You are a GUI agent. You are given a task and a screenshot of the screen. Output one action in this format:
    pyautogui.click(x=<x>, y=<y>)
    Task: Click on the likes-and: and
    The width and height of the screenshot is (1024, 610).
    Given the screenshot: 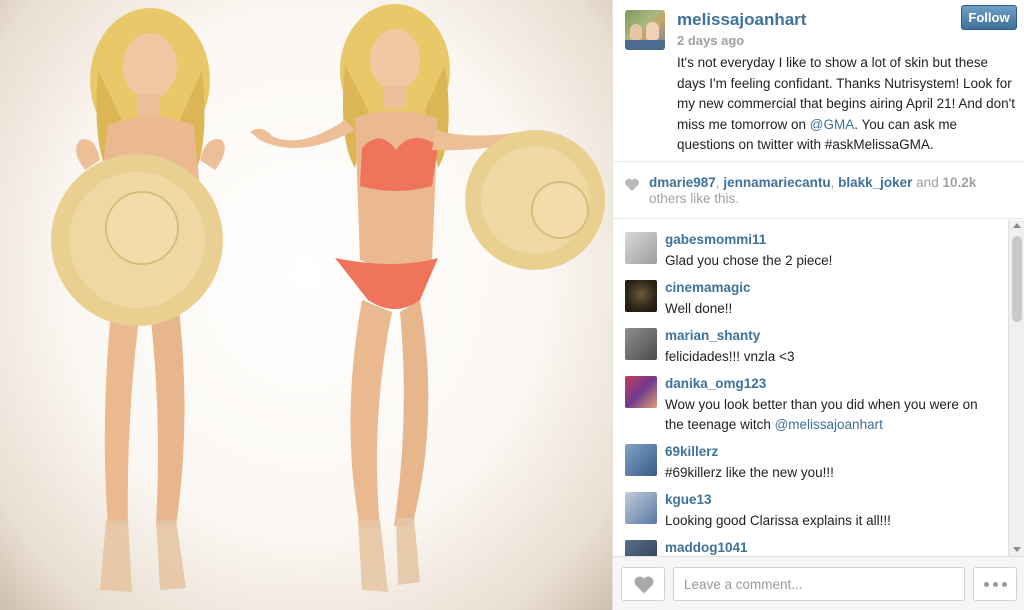 What is the action you would take?
    pyautogui.click(x=927, y=182)
    